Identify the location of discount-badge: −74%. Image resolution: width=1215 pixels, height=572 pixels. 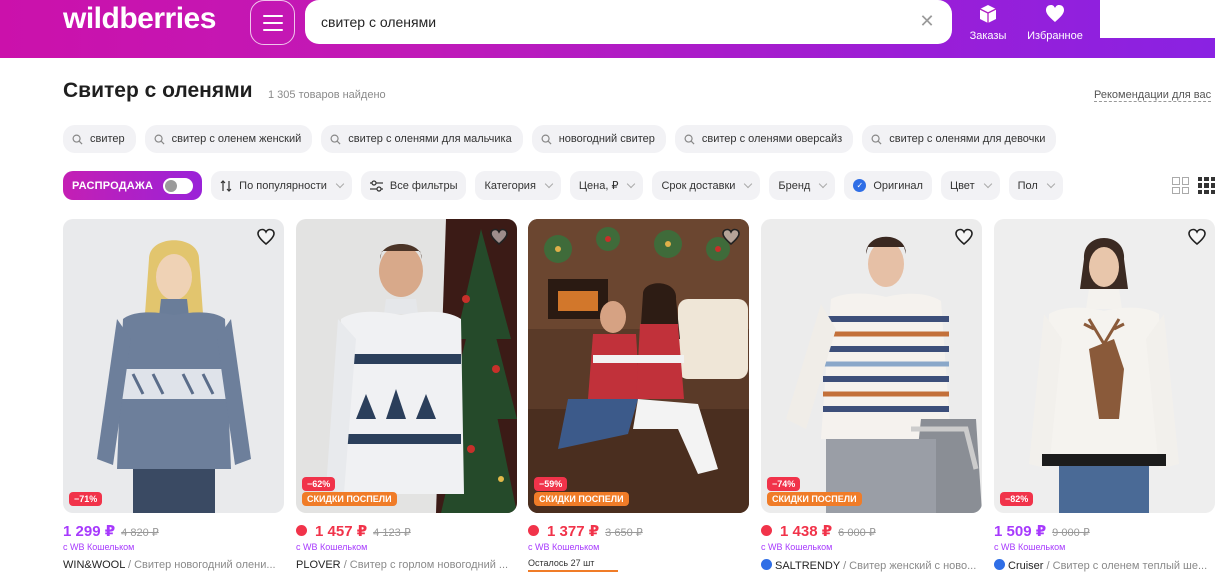
(784, 484).